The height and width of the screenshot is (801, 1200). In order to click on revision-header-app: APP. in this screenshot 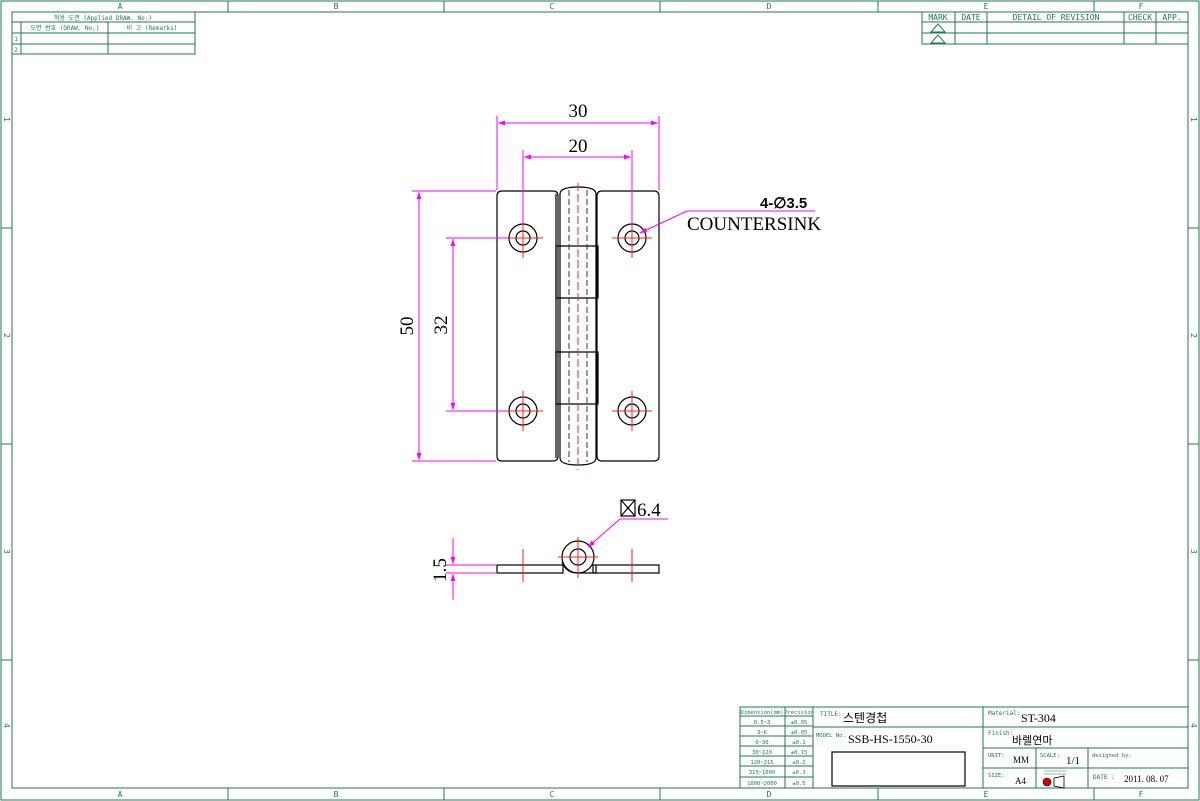, I will do `click(1171, 17)`.